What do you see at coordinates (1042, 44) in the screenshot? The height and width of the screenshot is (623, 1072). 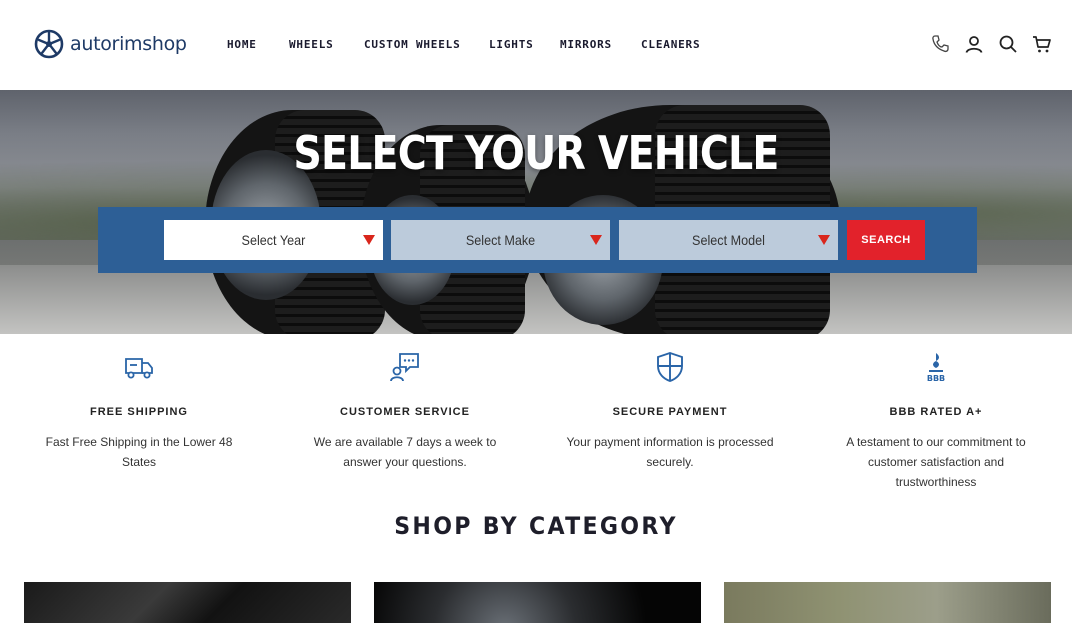 I see `cart-icon` at bounding box center [1042, 44].